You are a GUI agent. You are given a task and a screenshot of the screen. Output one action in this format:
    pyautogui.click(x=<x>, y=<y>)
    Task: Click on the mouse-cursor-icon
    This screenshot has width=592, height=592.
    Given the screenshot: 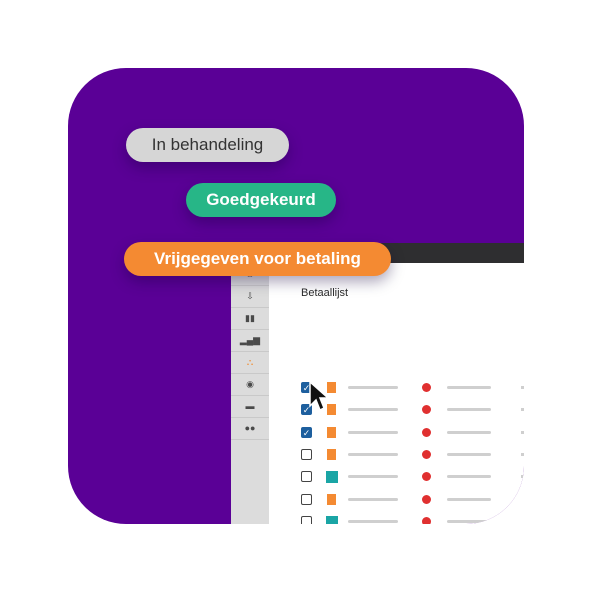 What is the action you would take?
    pyautogui.click(x=319, y=396)
    